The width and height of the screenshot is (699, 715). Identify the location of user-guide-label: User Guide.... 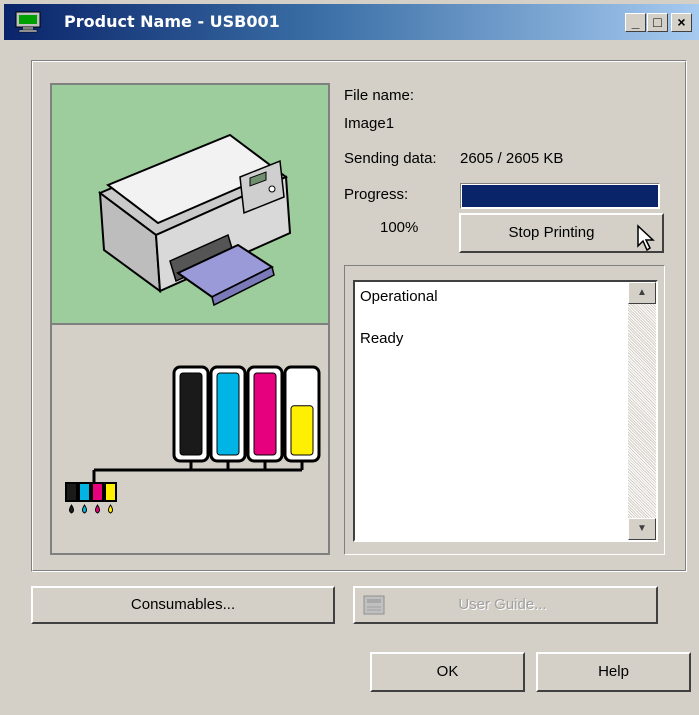
(502, 604).